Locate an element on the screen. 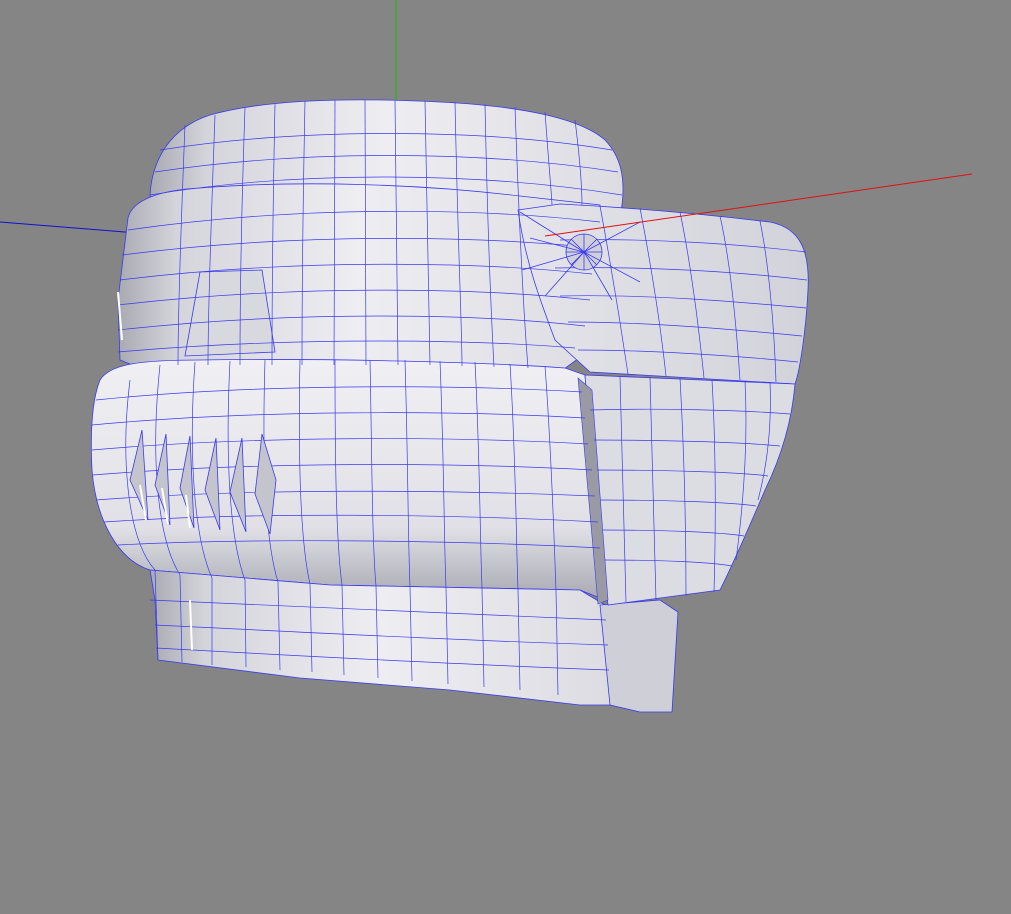 The height and width of the screenshot is (914, 1011). mesh-jaw is located at coordinates (380, 637).